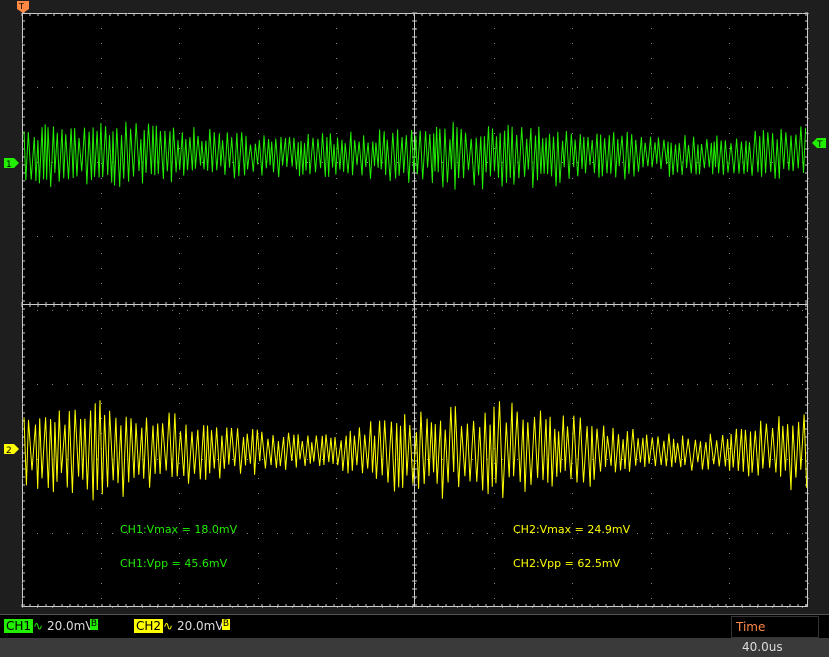 This screenshot has height=657, width=829. What do you see at coordinates (23, 7) in the screenshot?
I see `trigger-position-marker: T` at bounding box center [23, 7].